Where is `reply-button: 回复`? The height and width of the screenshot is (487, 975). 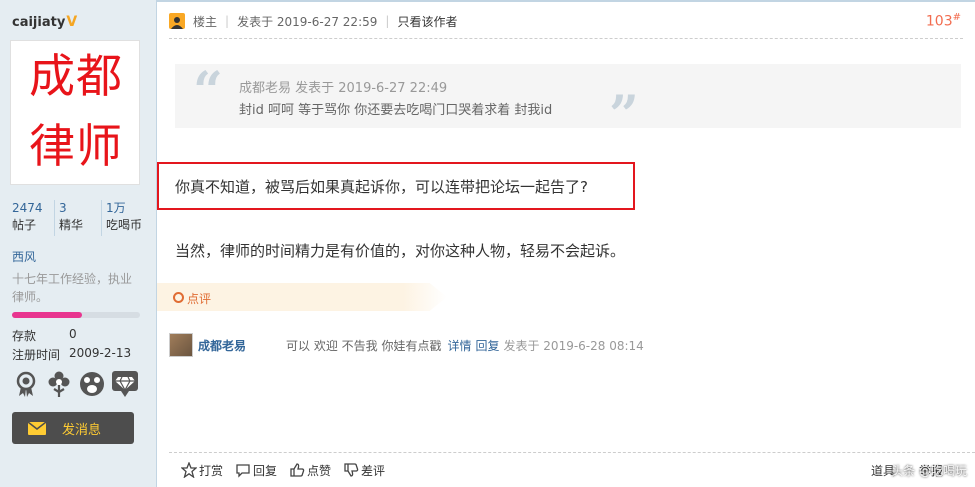
reply-button: 回复 is located at coordinates (256, 470).